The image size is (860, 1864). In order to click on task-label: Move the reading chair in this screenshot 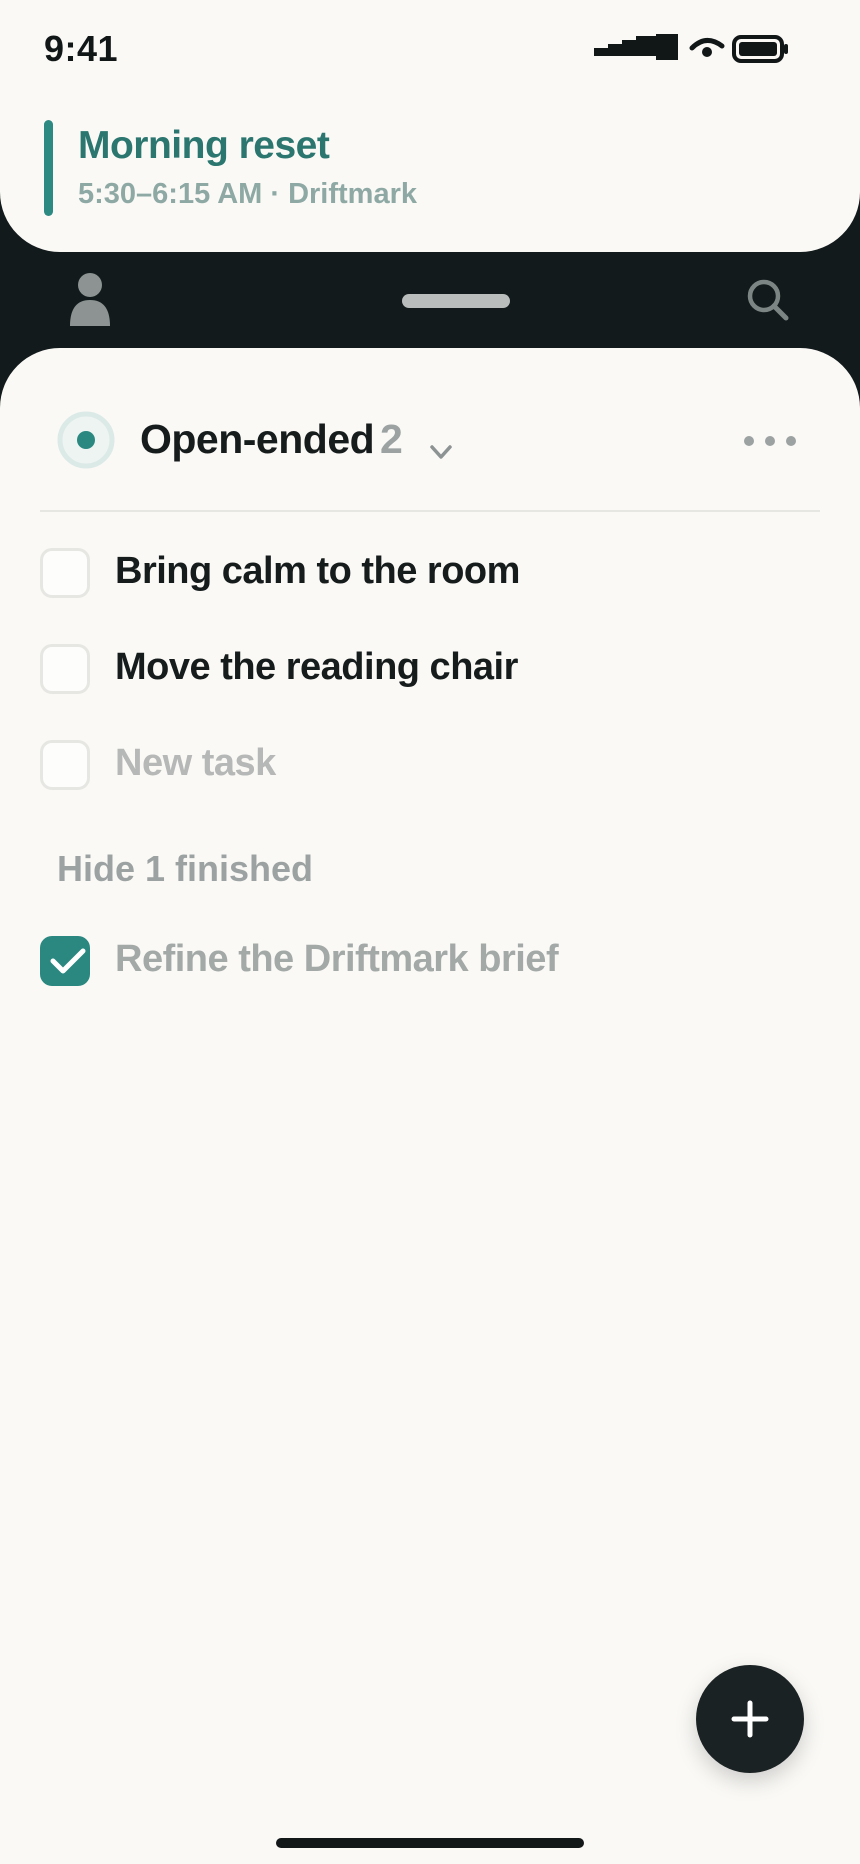, I will do `click(316, 667)`.